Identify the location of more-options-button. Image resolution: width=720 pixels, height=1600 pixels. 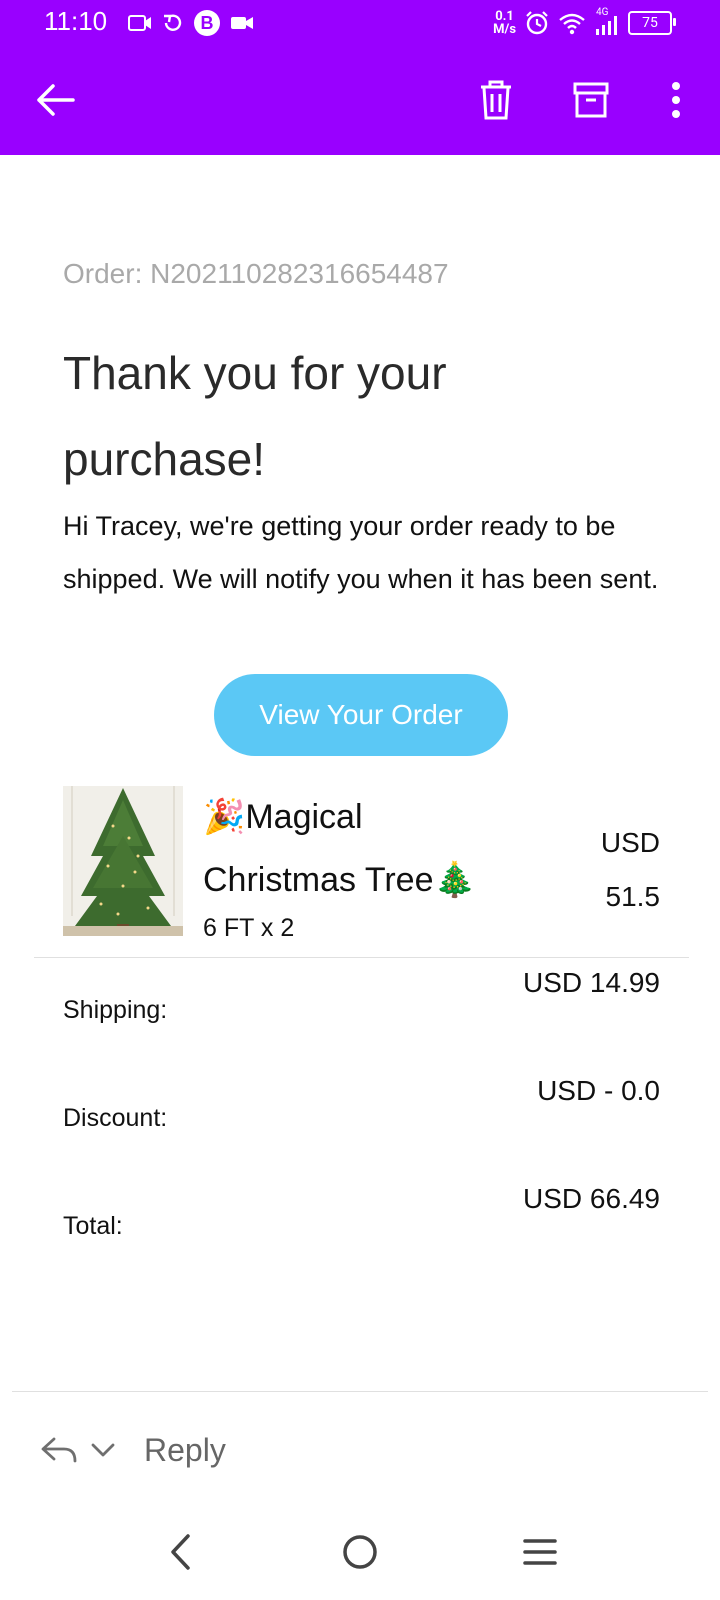
(676, 100).